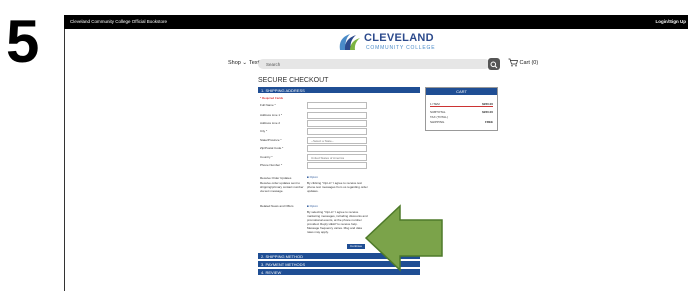  I want to click on college-logo: CLEVELAND COMMUNITY COLLEGE, so click(391, 43).